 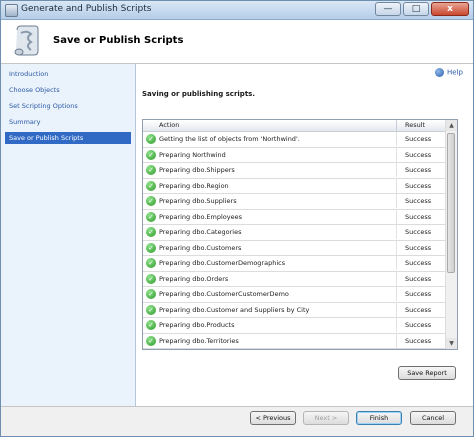 What do you see at coordinates (294, 217) in the screenshot?
I see `table-row: ✓ Preparing dbo.Employees Success` at bounding box center [294, 217].